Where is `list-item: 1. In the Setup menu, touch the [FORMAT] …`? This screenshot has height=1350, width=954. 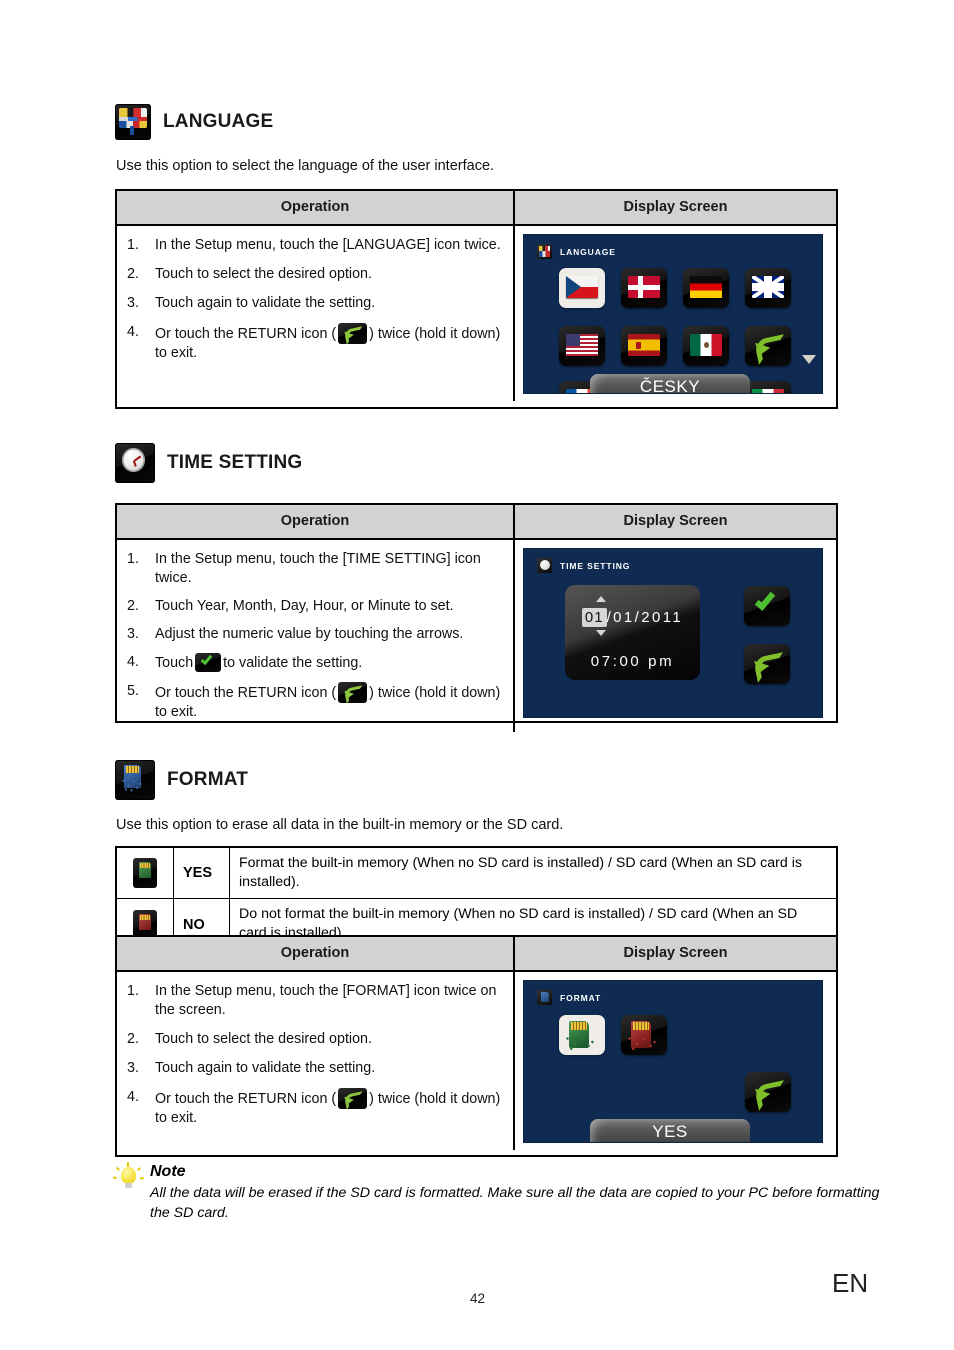 list-item: 1. In the Setup menu, touch the [FORMAT] … is located at coordinates (314, 1001).